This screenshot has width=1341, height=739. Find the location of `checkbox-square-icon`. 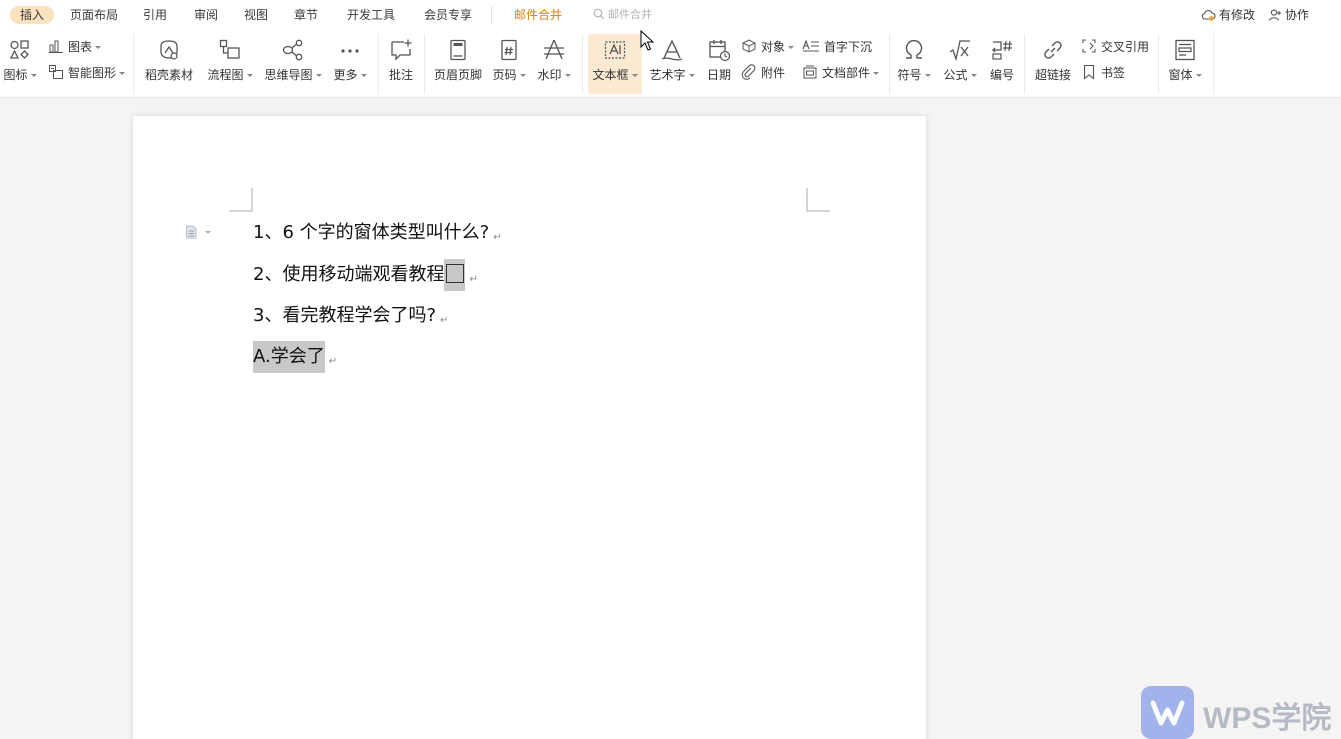

checkbox-square-icon is located at coordinates (455, 273).